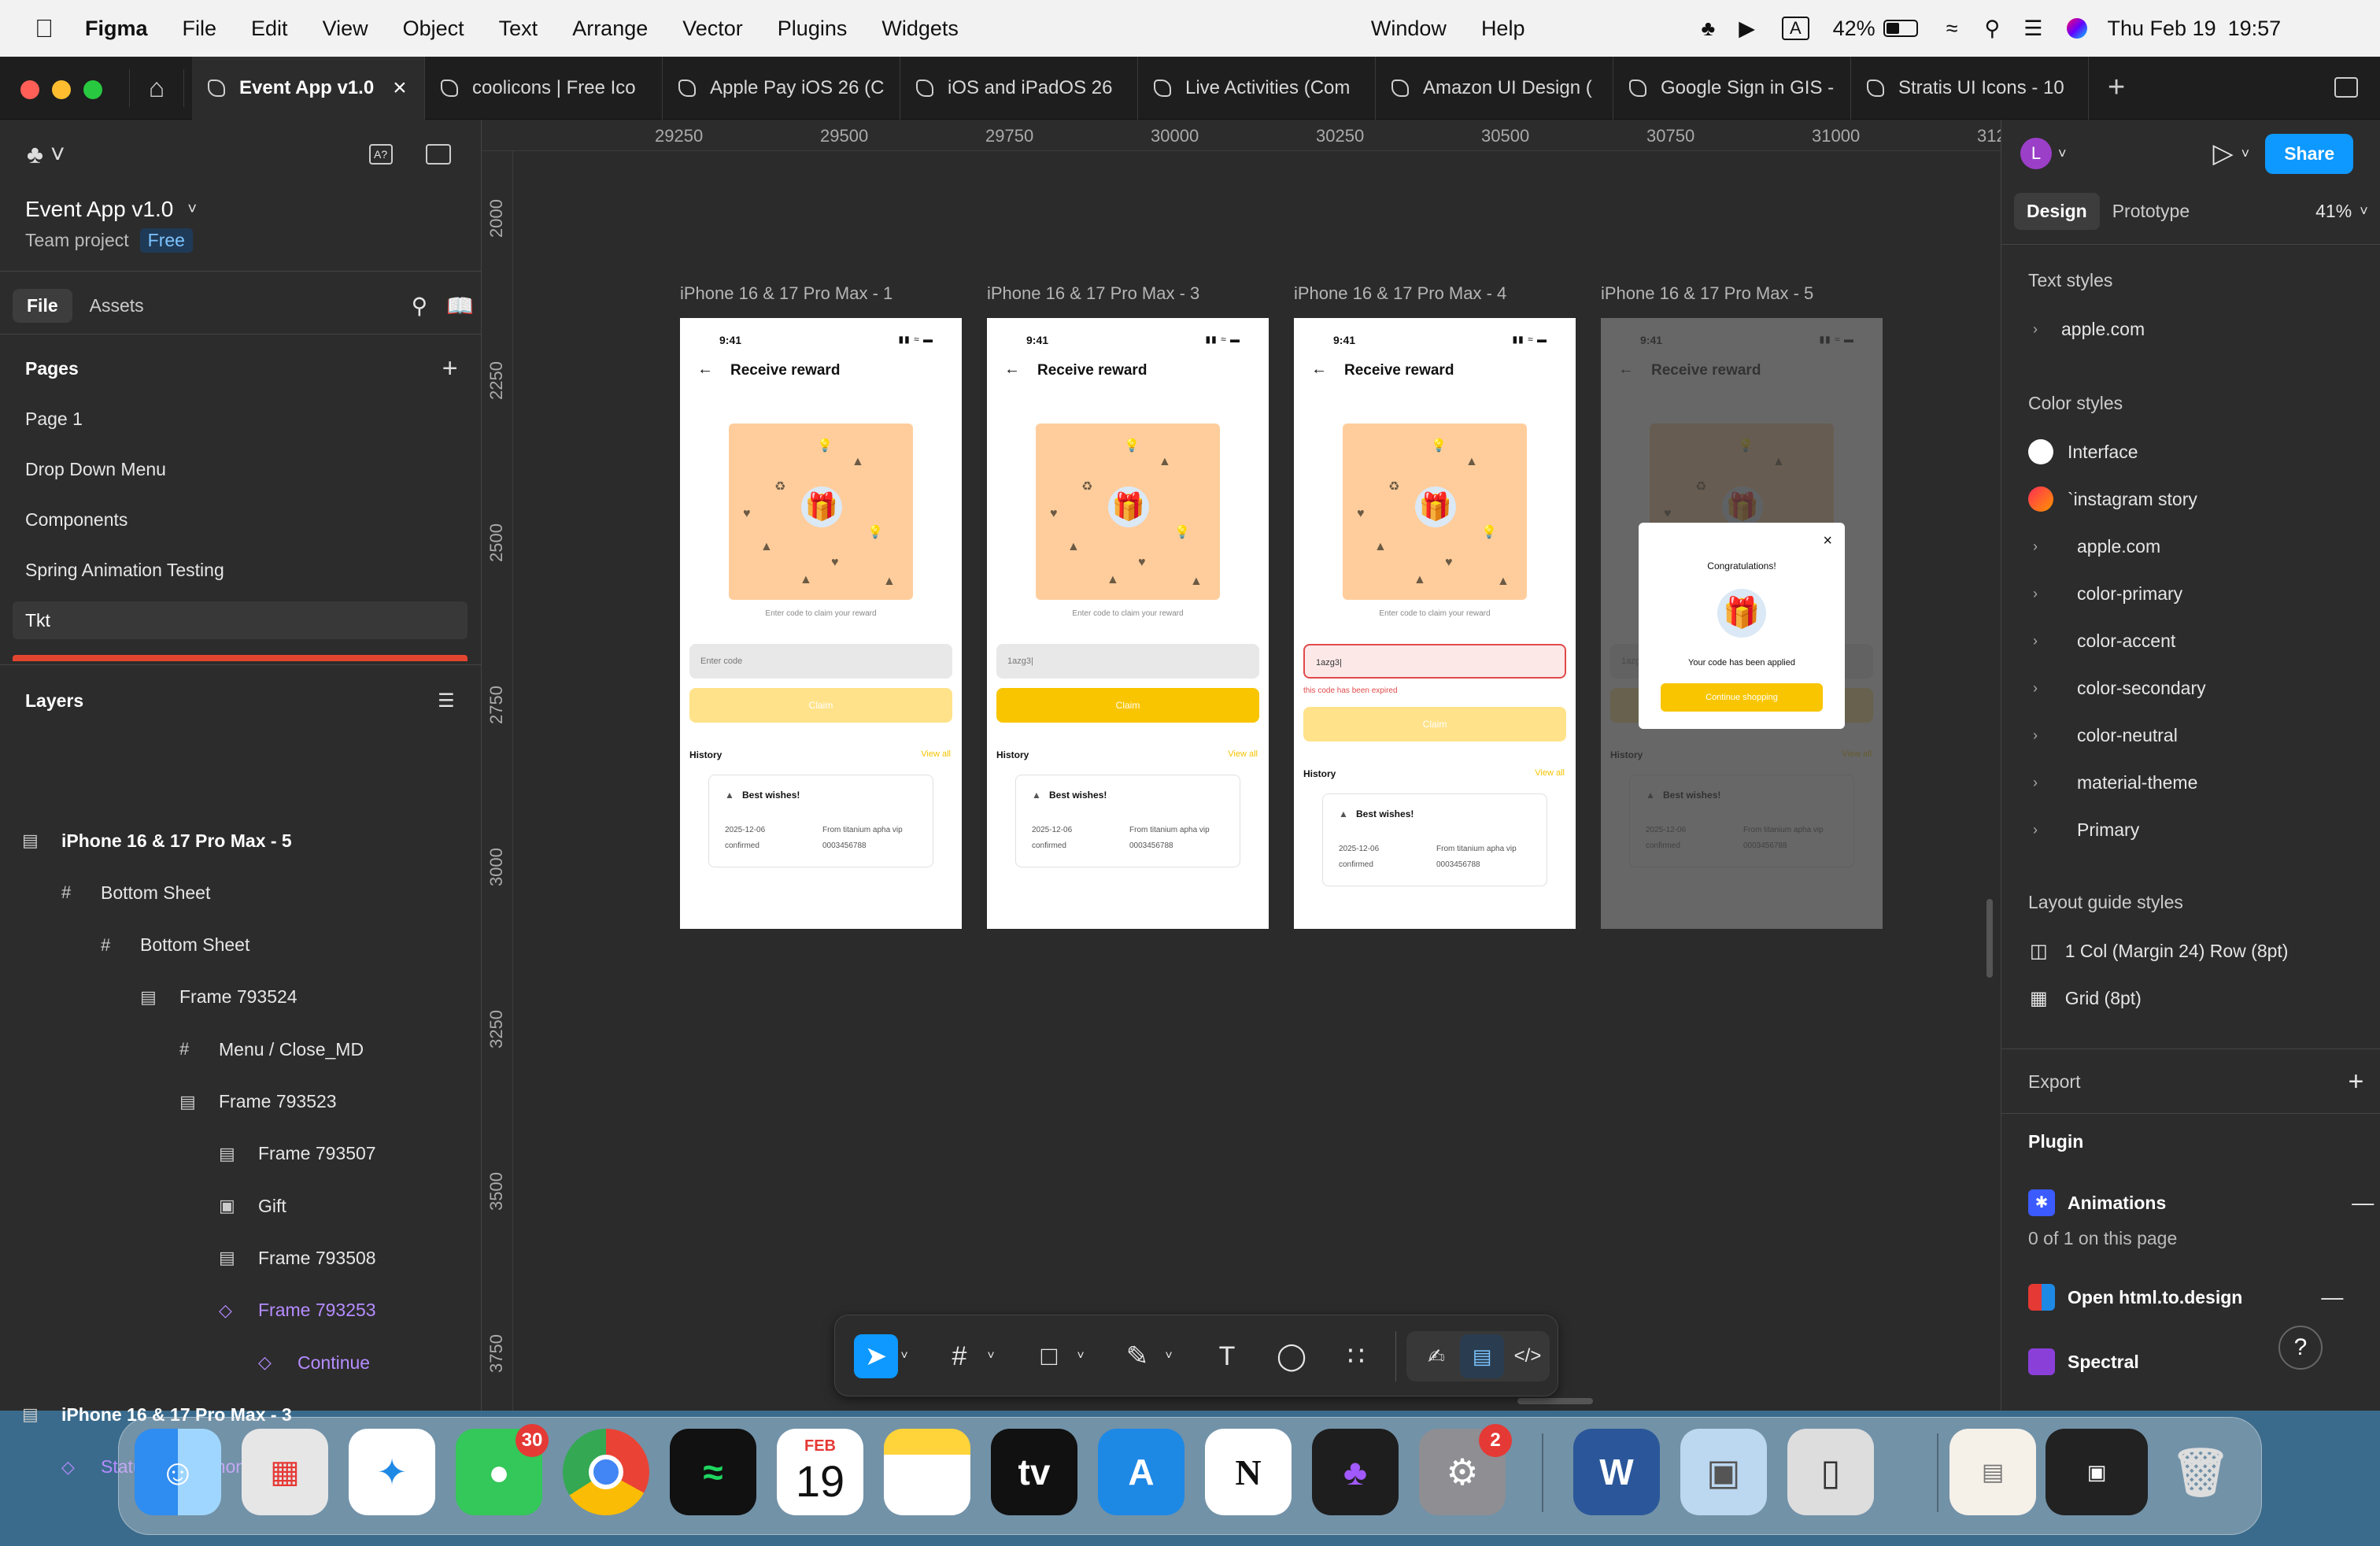  What do you see at coordinates (2190, 998) in the screenshot?
I see `layout-style-item: ▦ Grid (8pt)` at bounding box center [2190, 998].